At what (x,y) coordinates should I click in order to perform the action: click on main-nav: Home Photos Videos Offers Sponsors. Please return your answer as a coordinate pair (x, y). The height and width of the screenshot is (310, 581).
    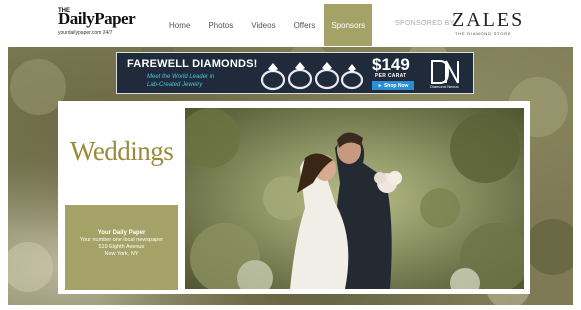
    Looking at the image, I should click on (266, 25).